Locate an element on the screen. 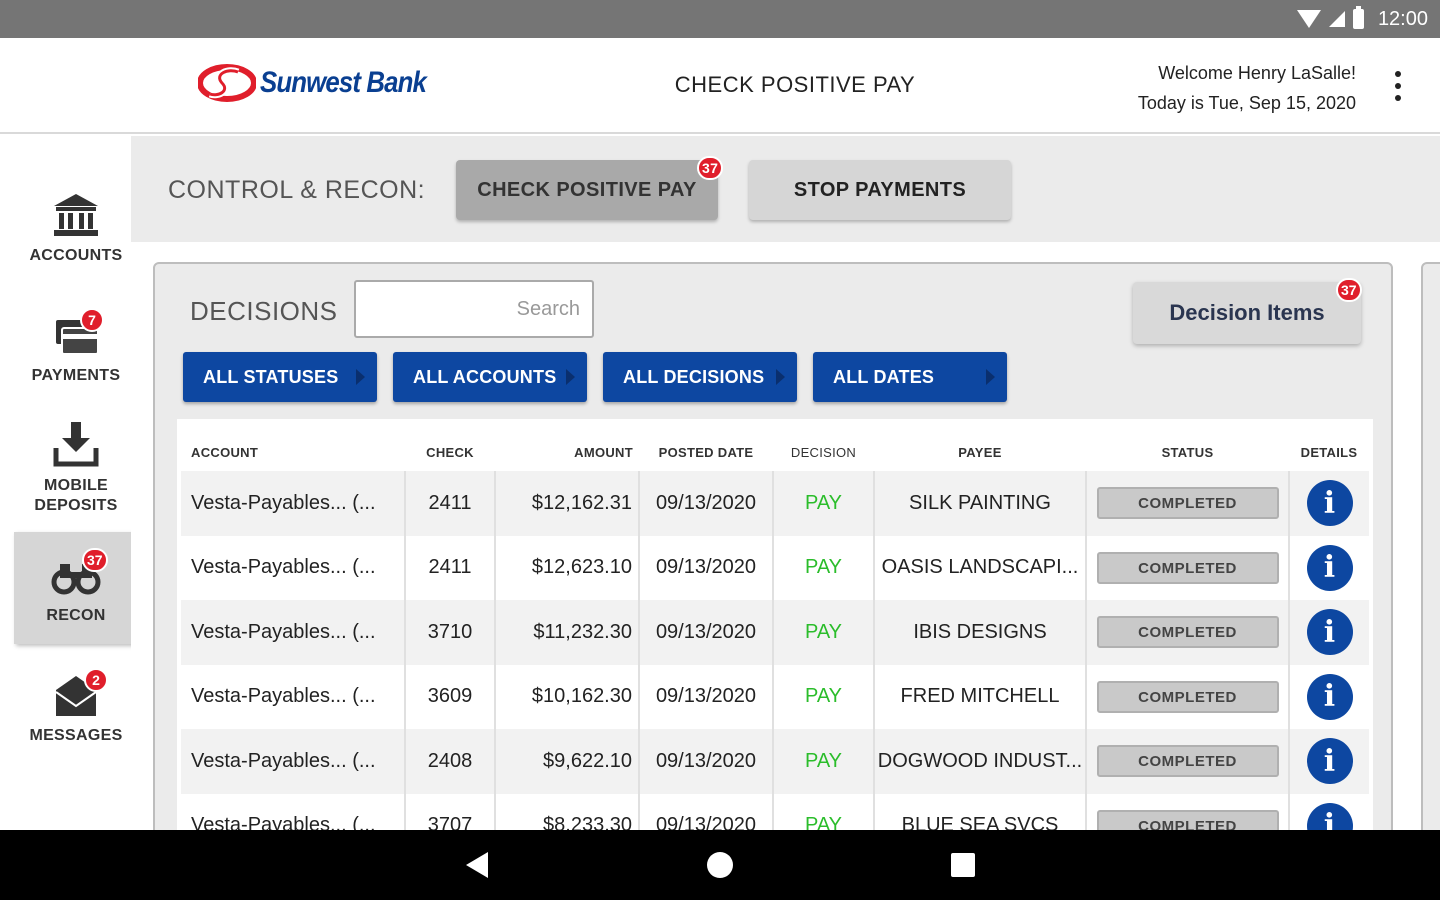 The width and height of the screenshot is (1440, 900). col-check: CHECK is located at coordinates (450, 445).